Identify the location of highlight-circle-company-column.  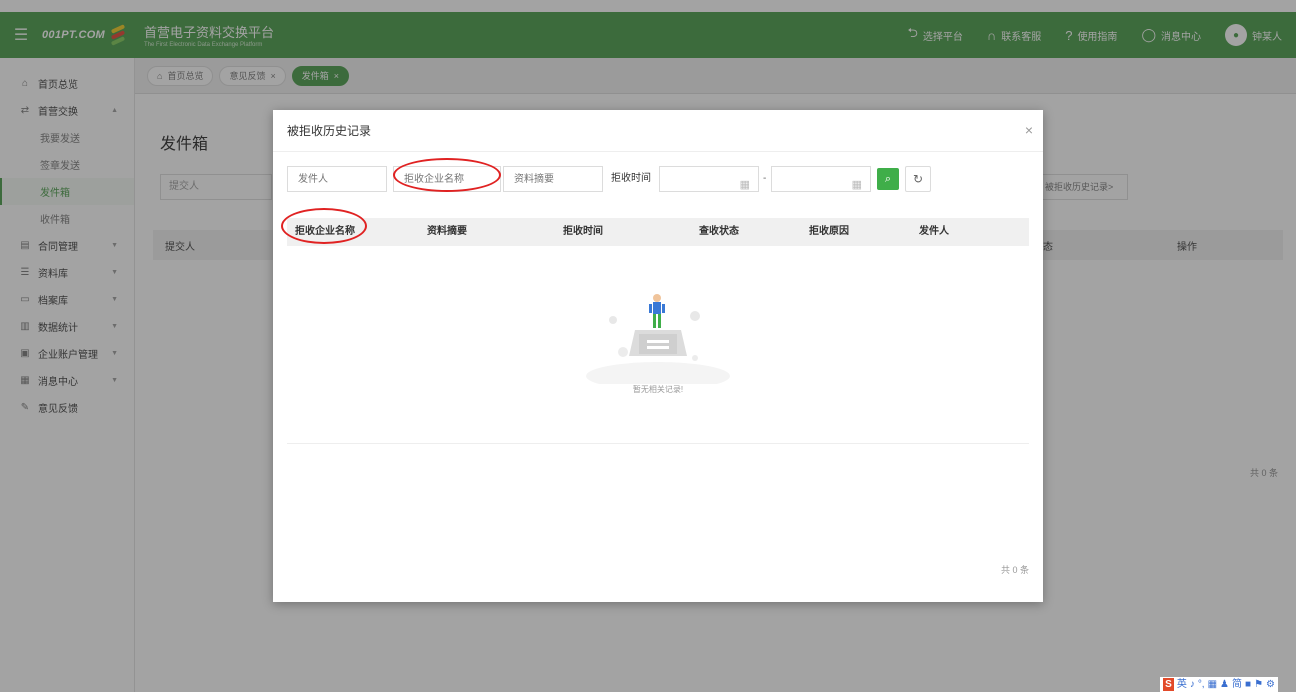
(324, 226).